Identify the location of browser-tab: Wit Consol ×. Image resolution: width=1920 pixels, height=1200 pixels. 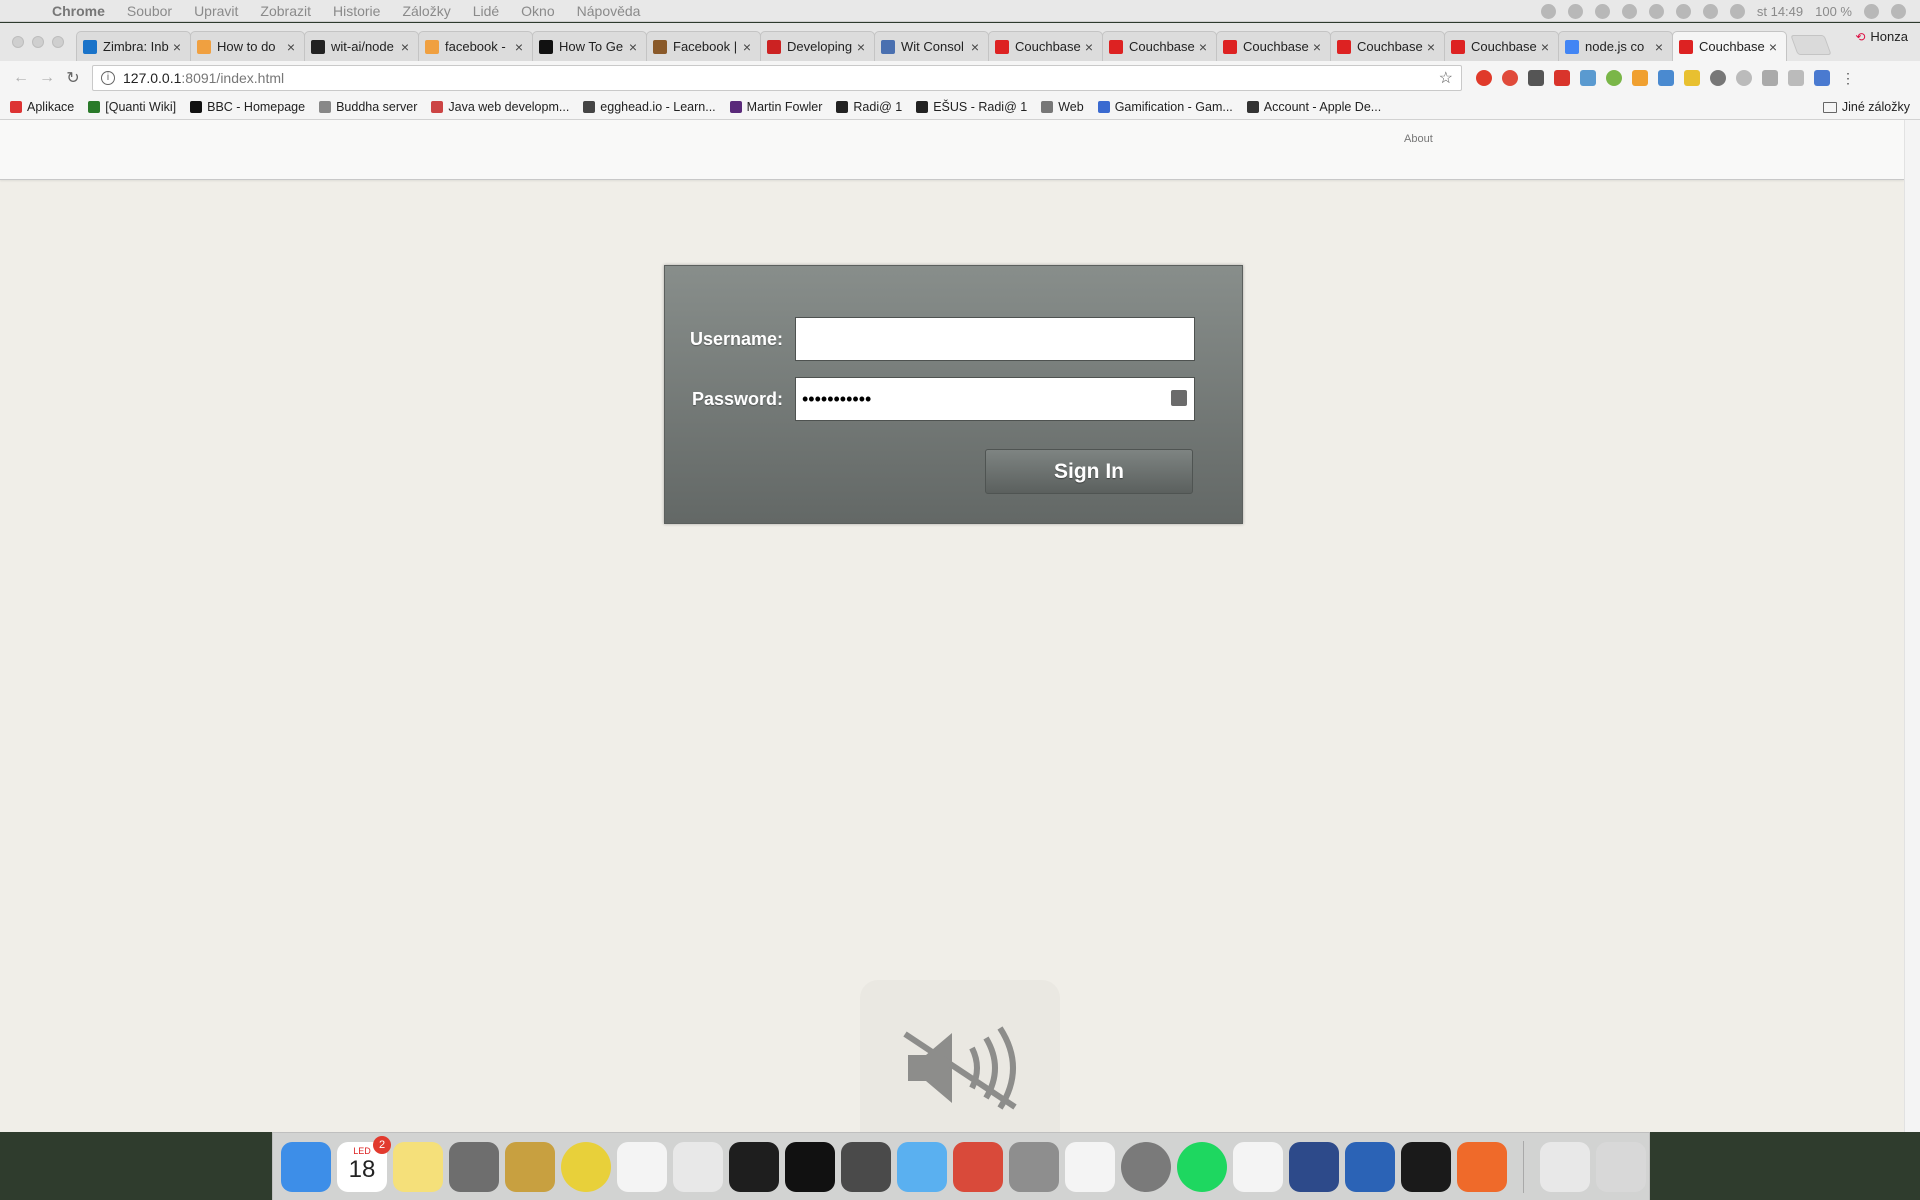
(931, 46).